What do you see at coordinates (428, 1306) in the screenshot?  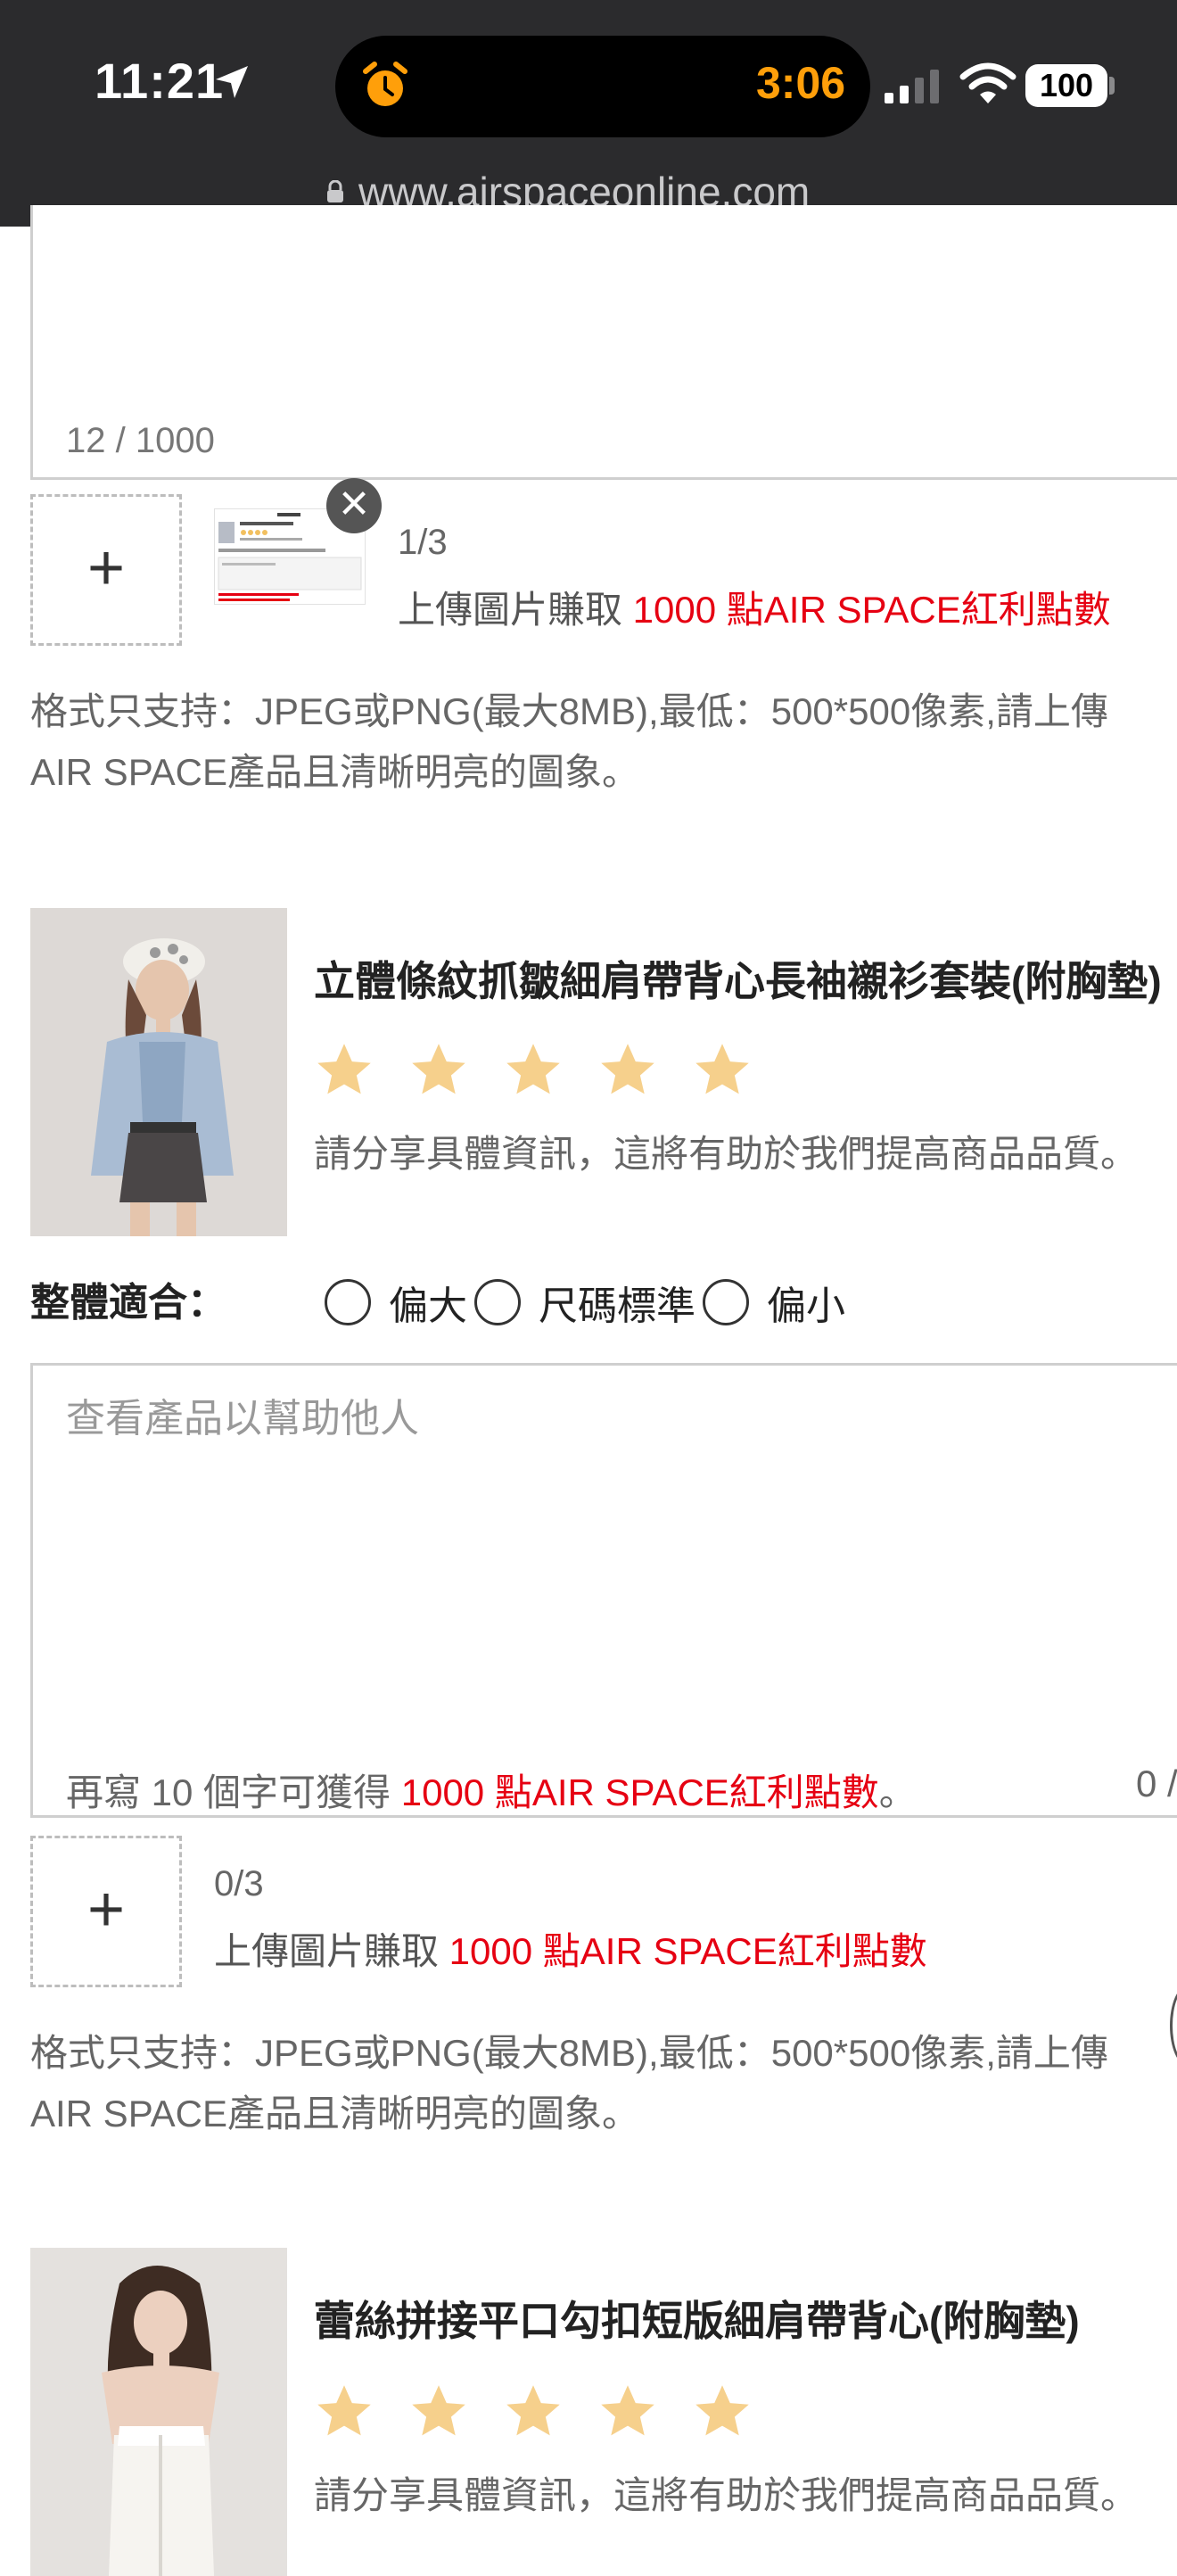 I see `fit-option-label: 偏大` at bounding box center [428, 1306].